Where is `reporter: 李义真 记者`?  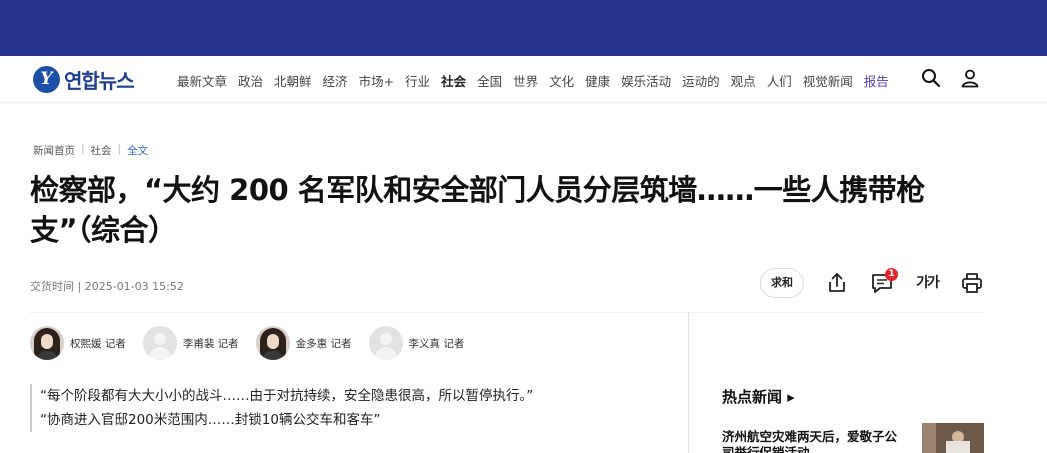
reporter: 李义真 记者 is located at coordinates (416, 343).